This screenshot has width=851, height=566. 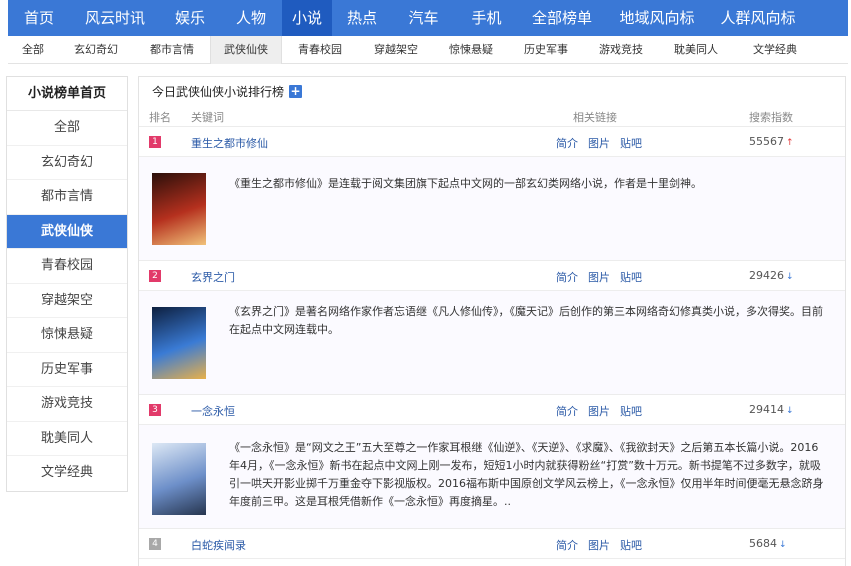 What do you see at coordinates (546, 50) in the screenshot?
I see `subnav-item-7: 历史军事` at bounding box center [546, 50].